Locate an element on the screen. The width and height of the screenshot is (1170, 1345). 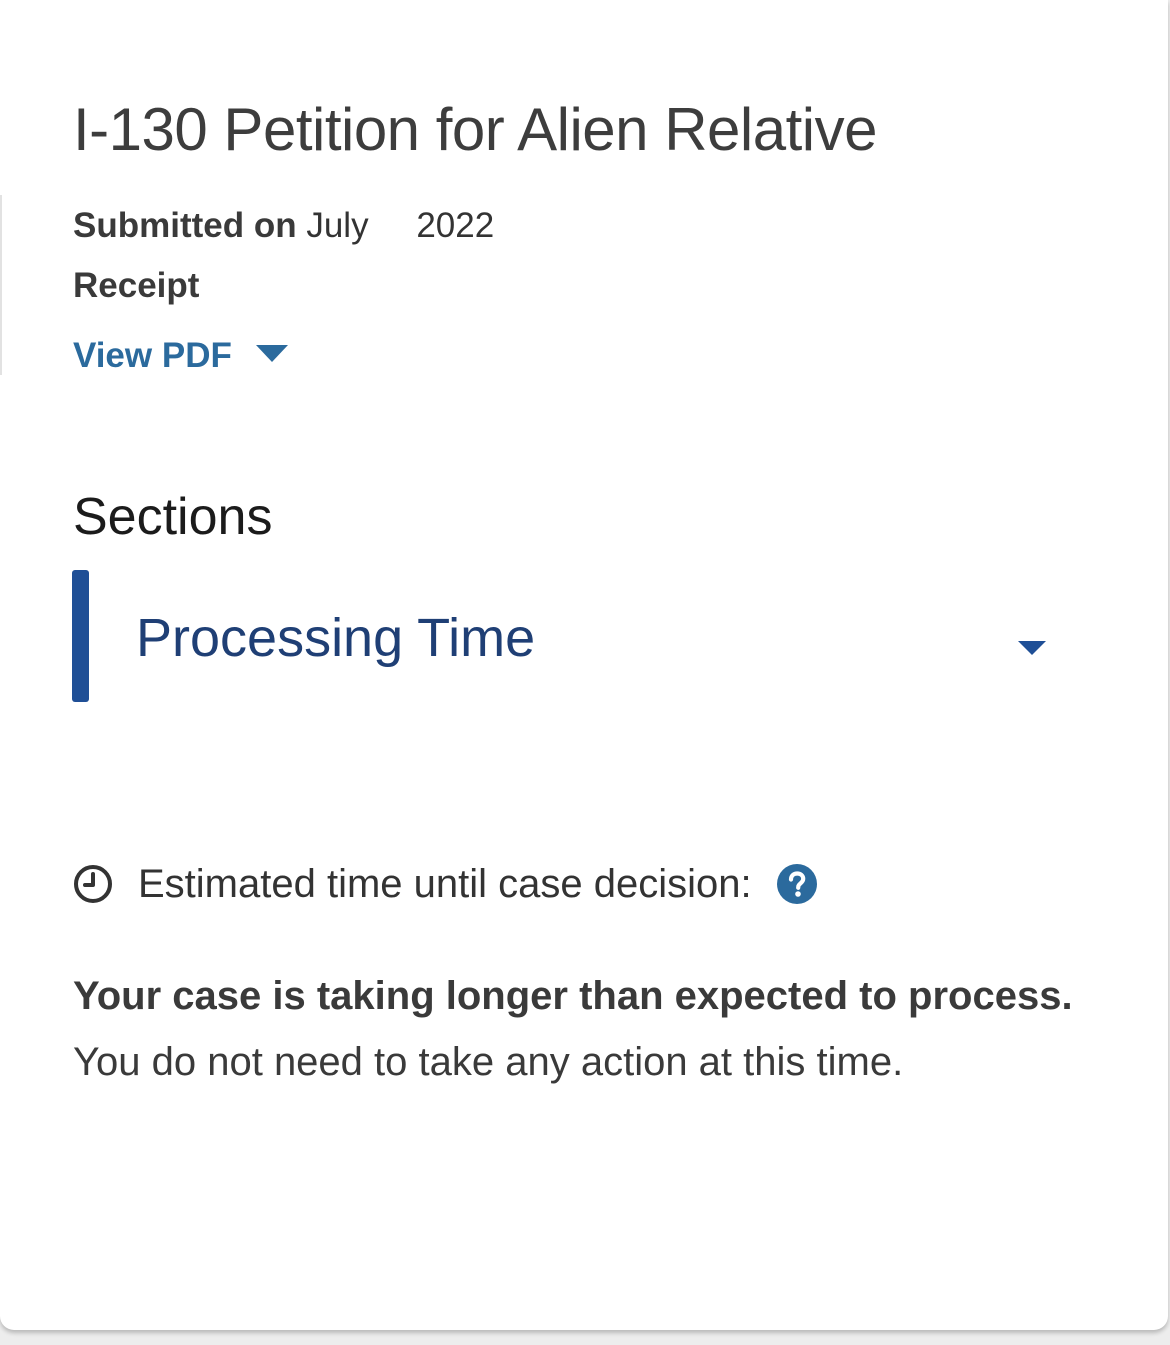
receipt-label: Receipt is located at coordinates (136, 285).